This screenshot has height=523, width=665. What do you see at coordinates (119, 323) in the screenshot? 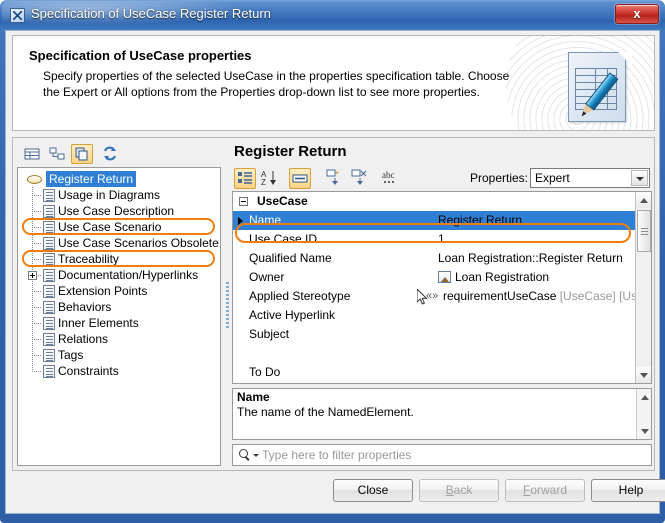
I see `tree-item-inner-elements: Inner Elements` at bounding box center [119, 323].